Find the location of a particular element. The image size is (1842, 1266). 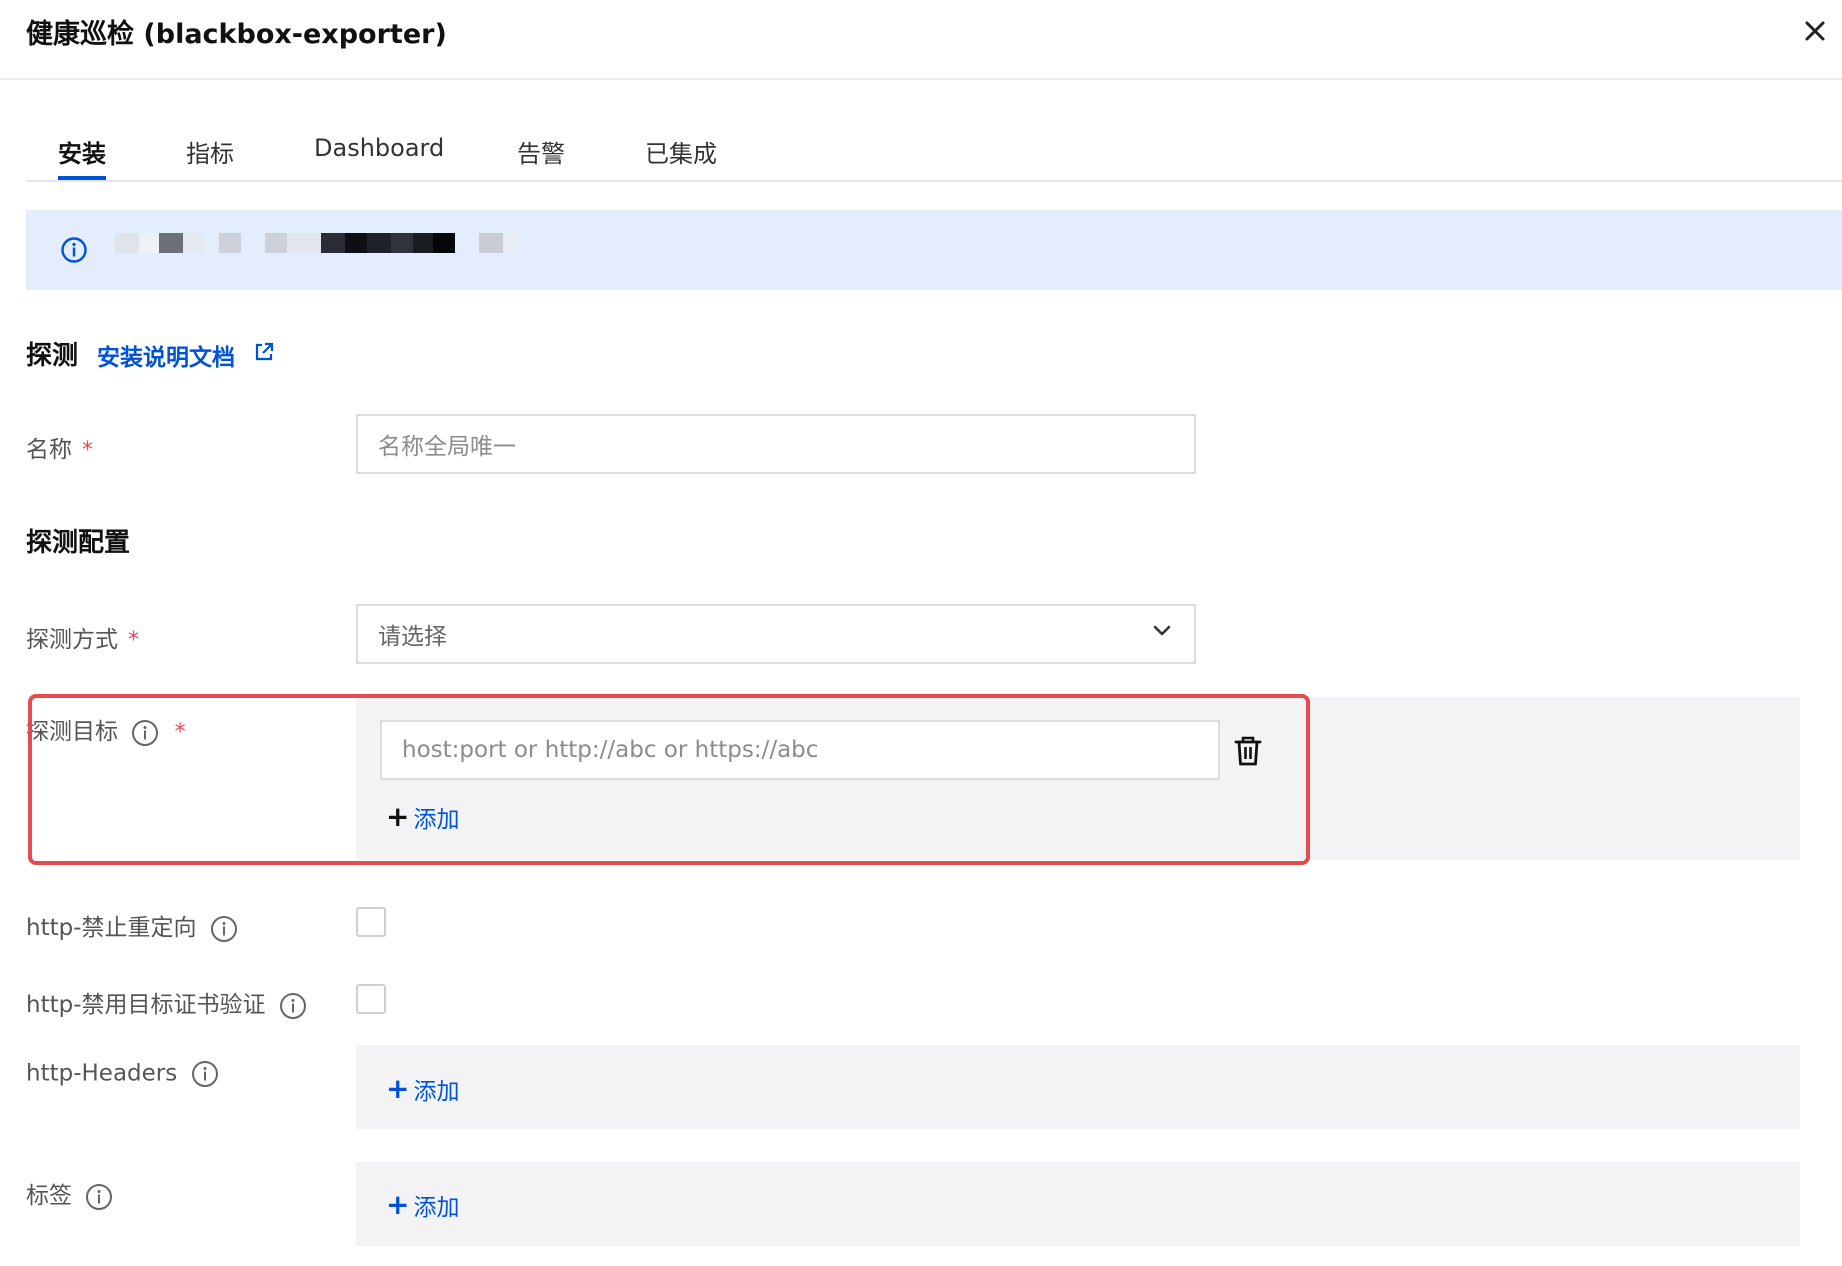

no-redirect-label: http-禁止重定向 is located at coordinates (132, 925).